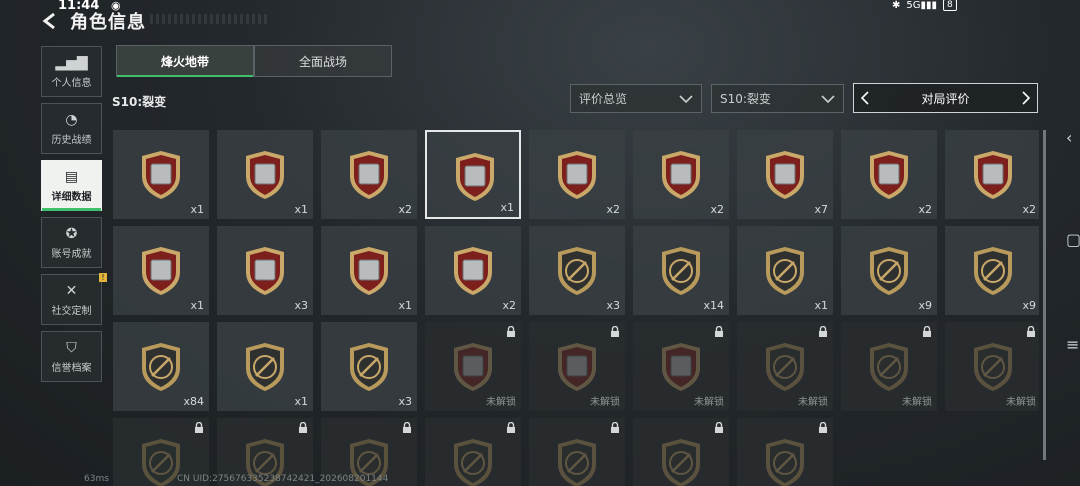 This screenshot has width=1080, height=486. I want to click on item-cell: x14, so click(681, 270).